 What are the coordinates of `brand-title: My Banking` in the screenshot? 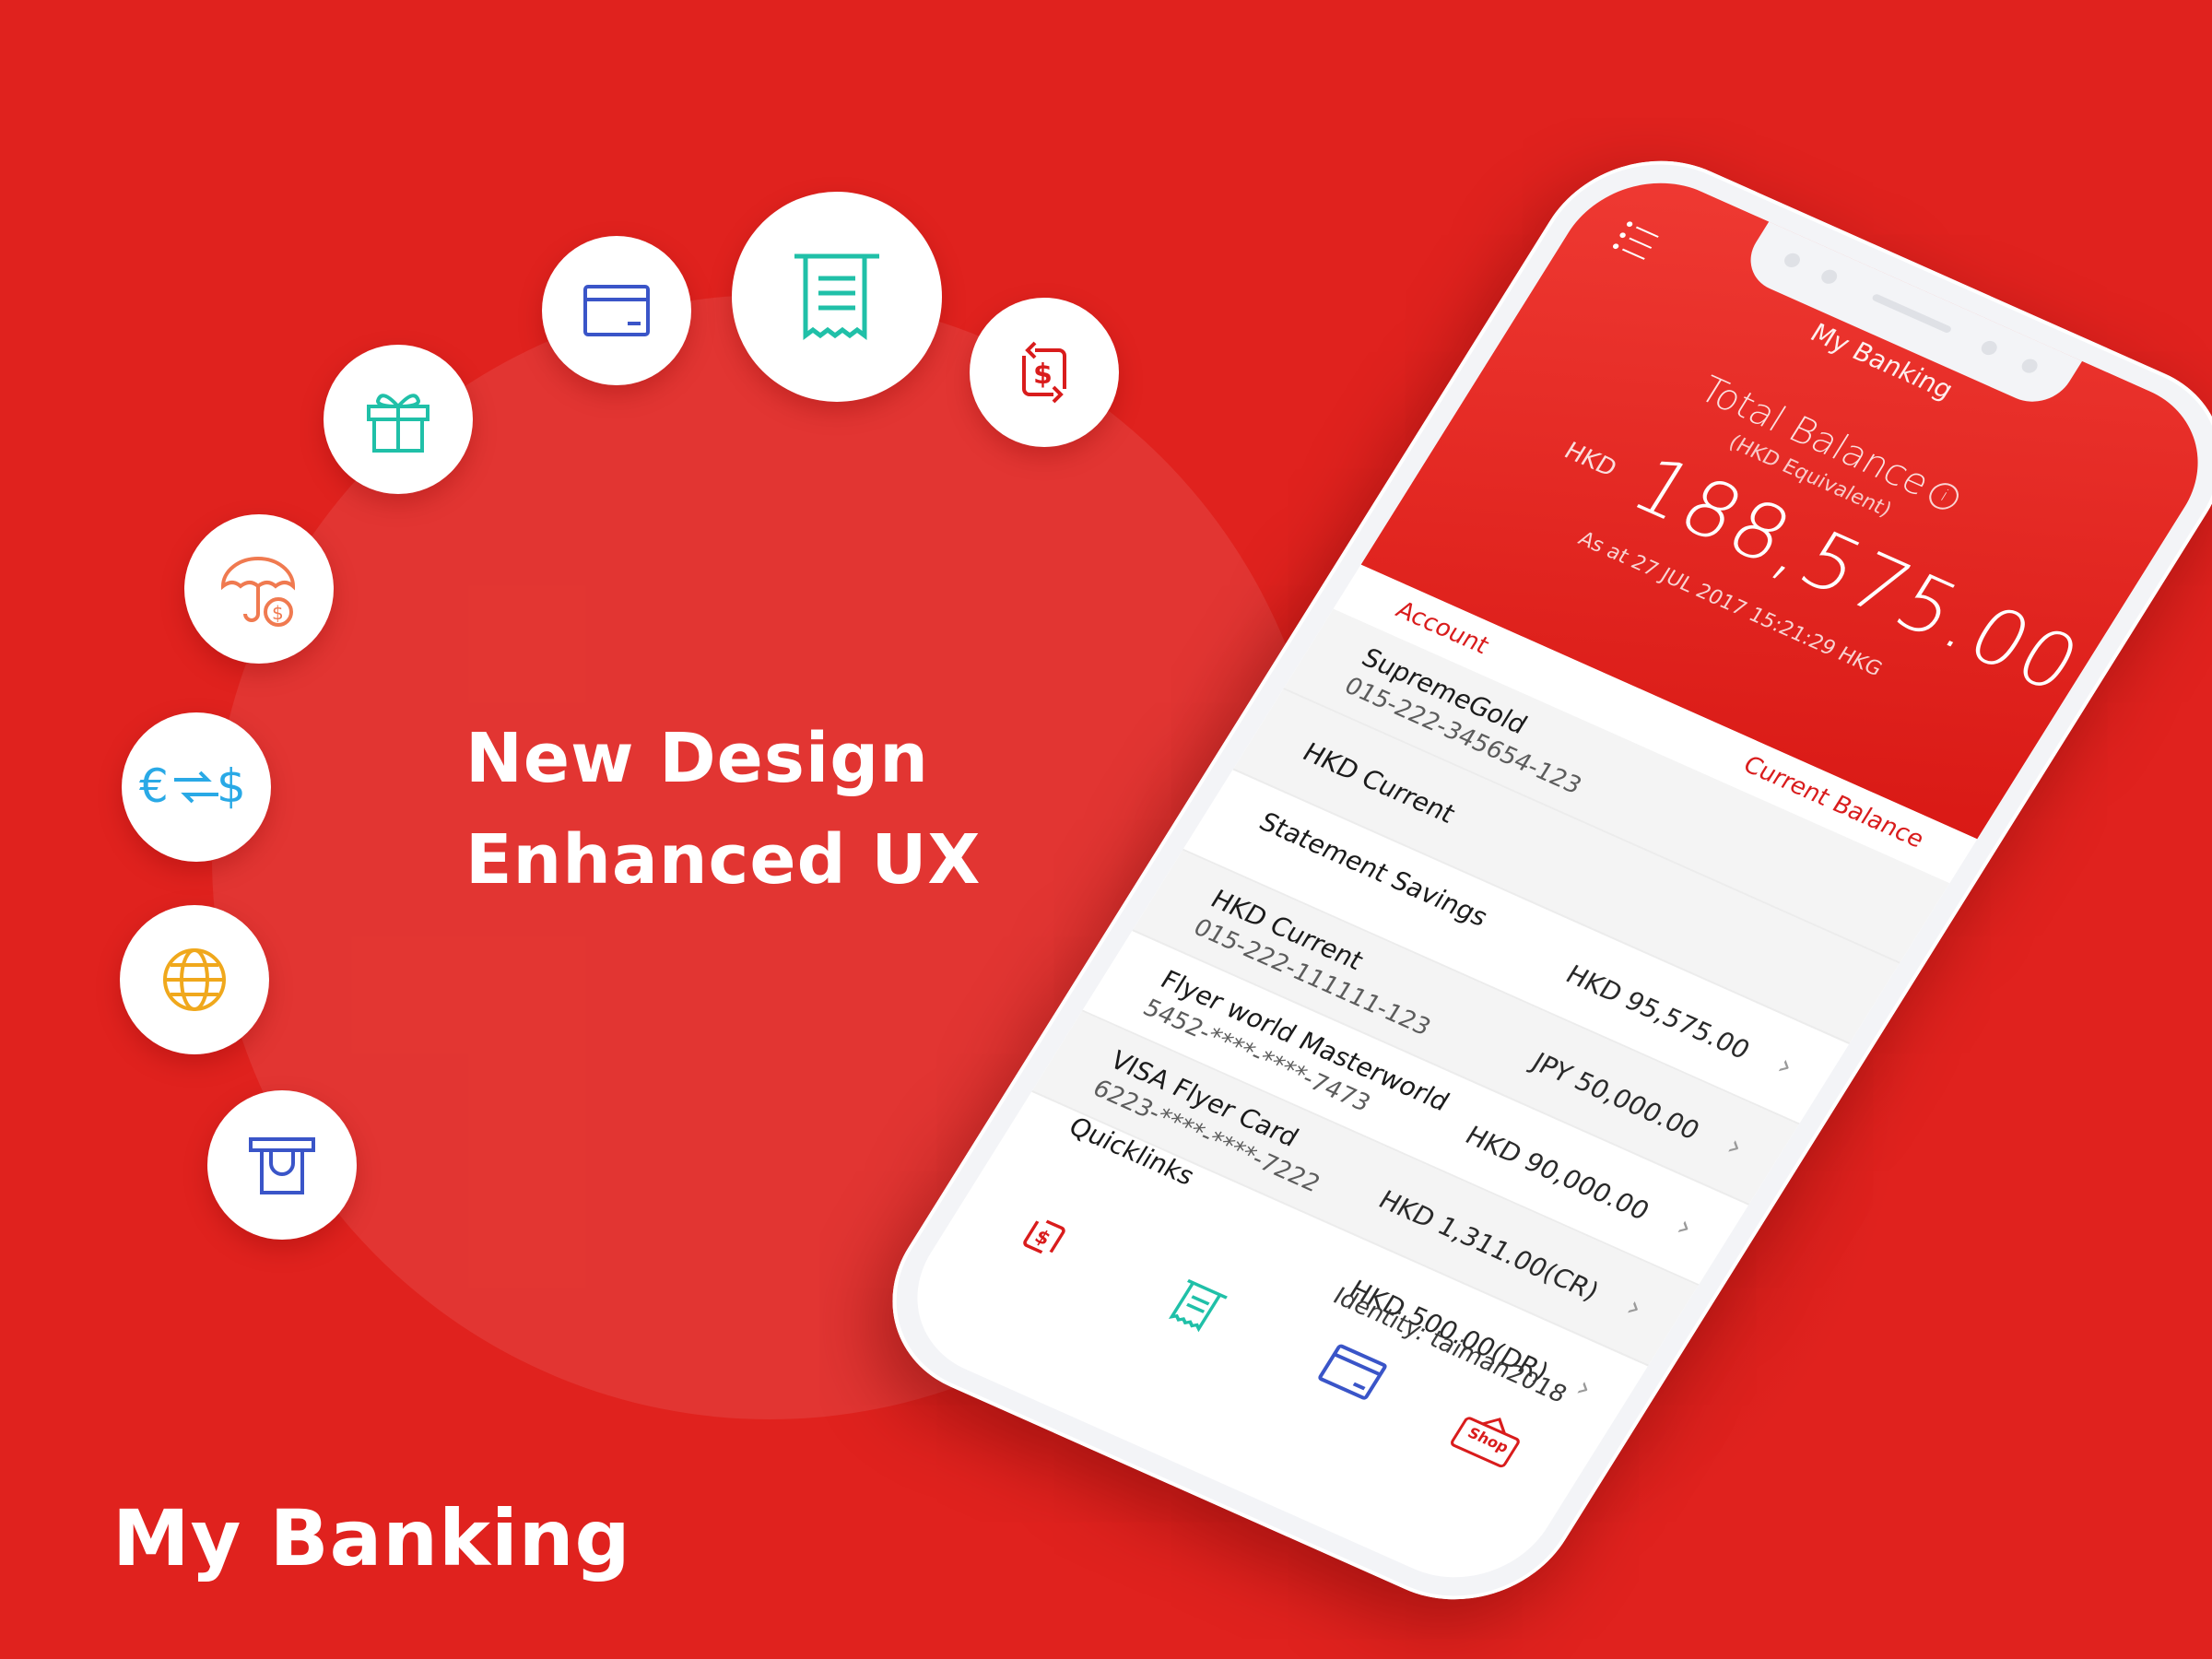 It's located at (371, 1538).